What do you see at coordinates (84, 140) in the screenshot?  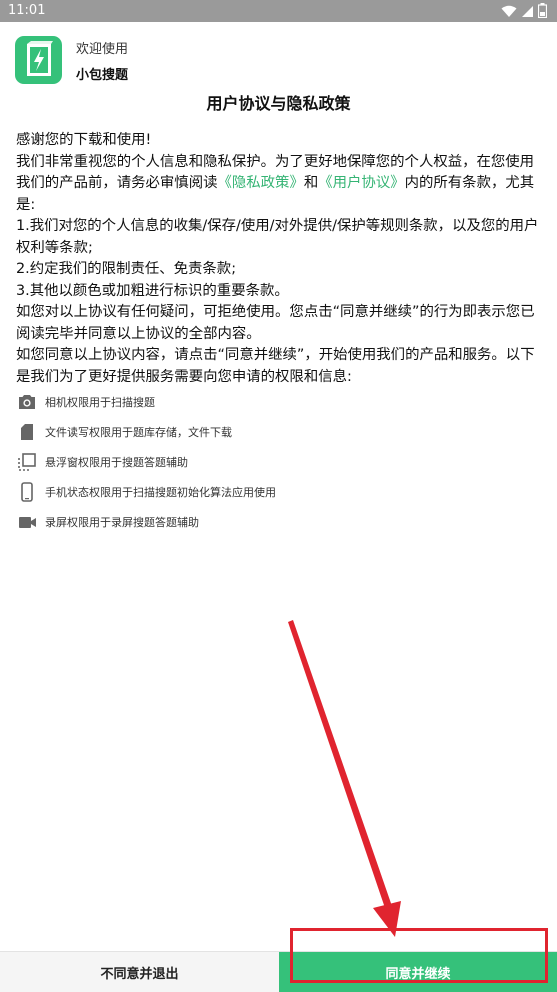 I see `thanks-paragraph: 感谢您的下载和使用!` at bounding box center [84, 140].